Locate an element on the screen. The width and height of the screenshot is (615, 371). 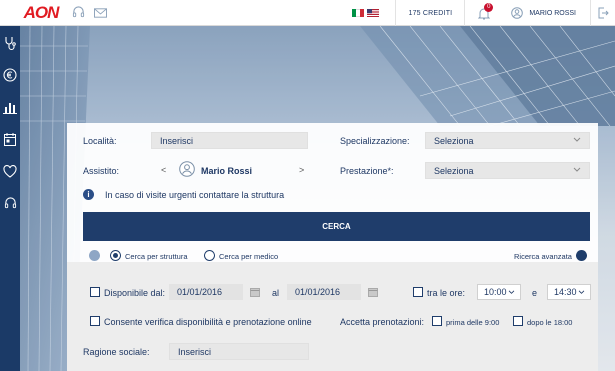
user-avatar-icon is located at coordinates (187, 169).